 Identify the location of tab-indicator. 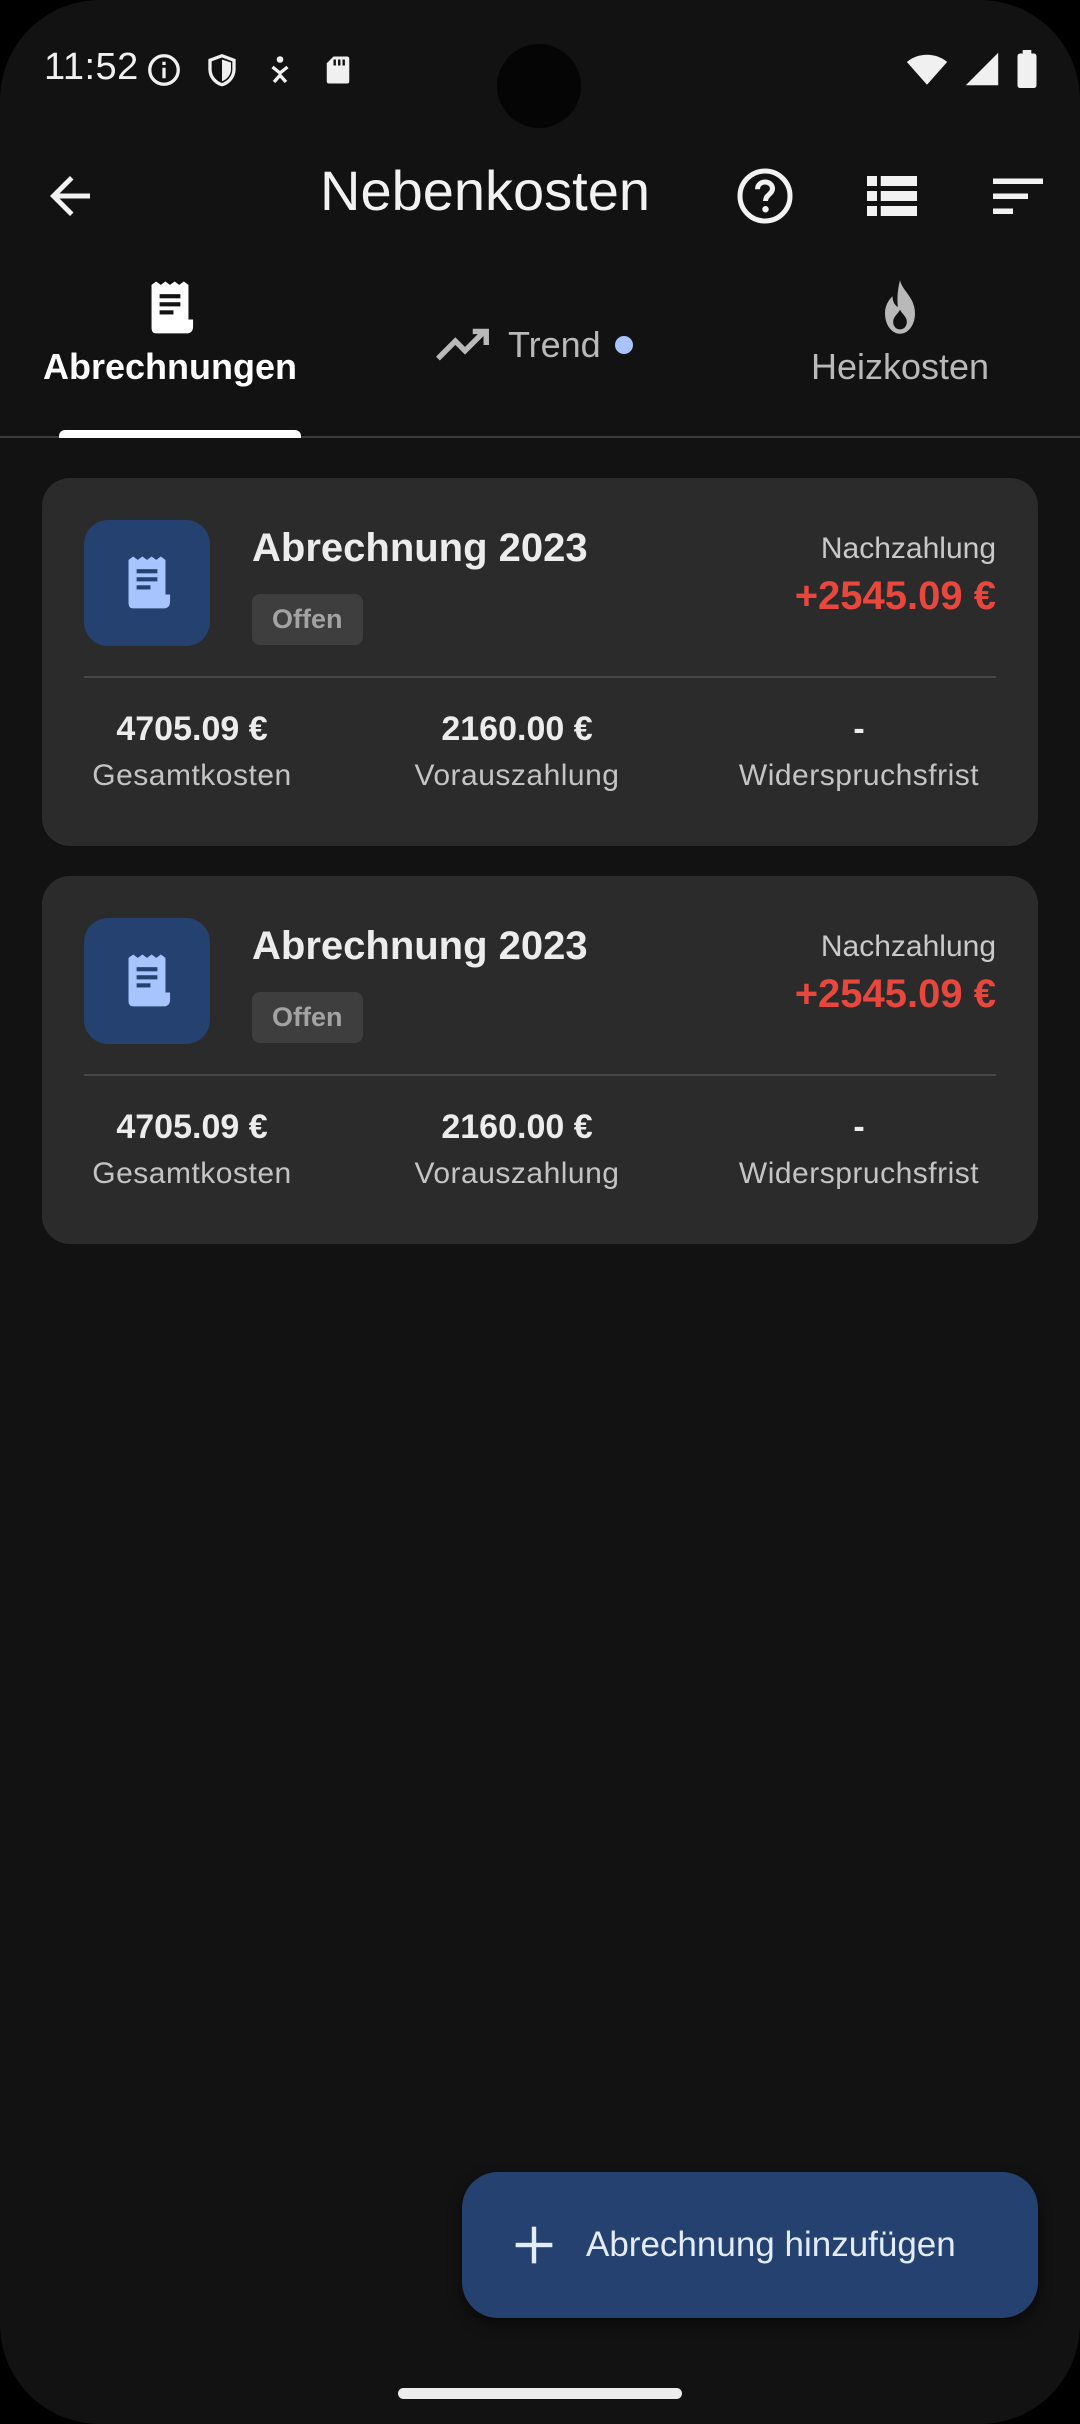
(180, 434).